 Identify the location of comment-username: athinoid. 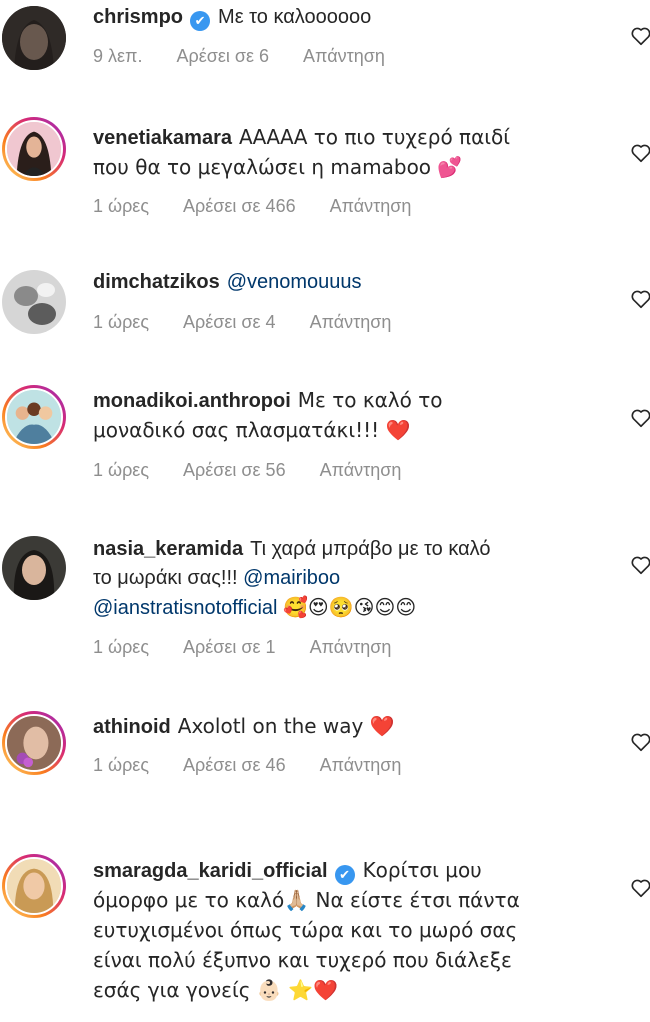
(132, 727).